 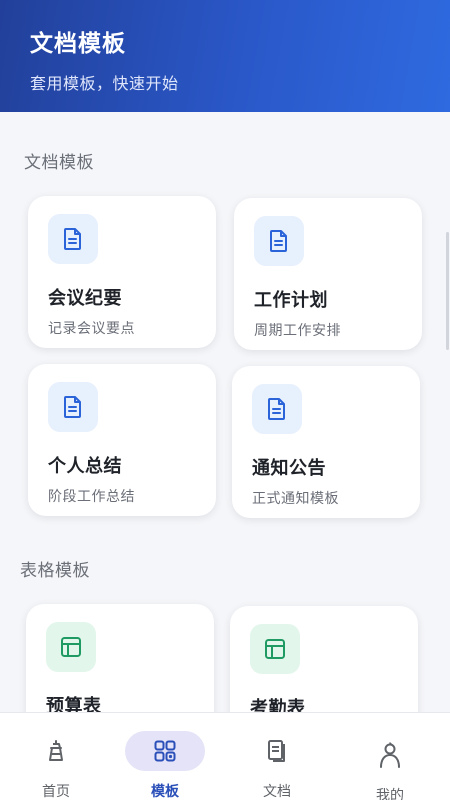 What do you see at coordinates (59, 163) in the screenshot?
I see `section-title-document: 文档模板` at bounding box center [59, 163].